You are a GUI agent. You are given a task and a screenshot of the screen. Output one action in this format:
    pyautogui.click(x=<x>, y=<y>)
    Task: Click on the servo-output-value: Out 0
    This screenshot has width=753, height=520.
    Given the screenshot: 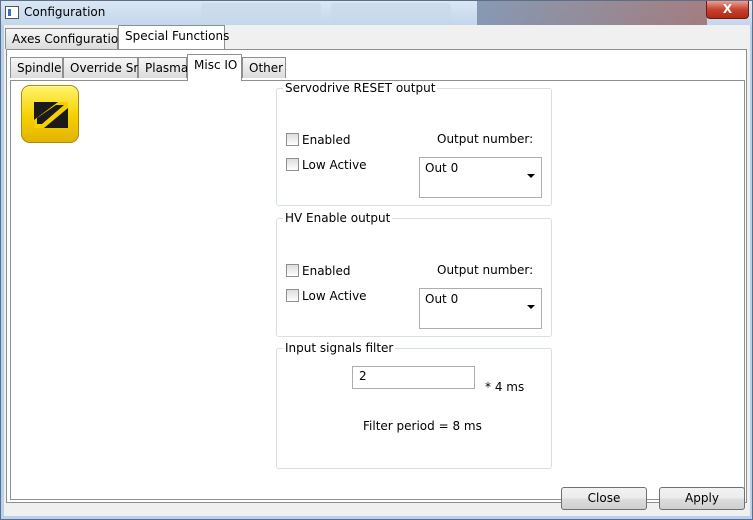 What is the action you would take?
    pyautogui.click(x=442, y=168)
    